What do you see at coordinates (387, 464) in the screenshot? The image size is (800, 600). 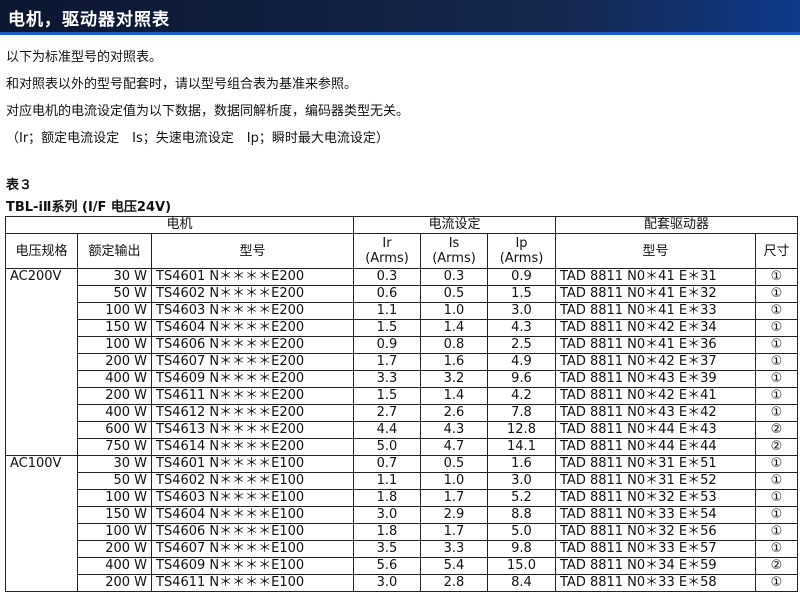 I see `ir-cell: 0.7` at bounding box center [387, 464].